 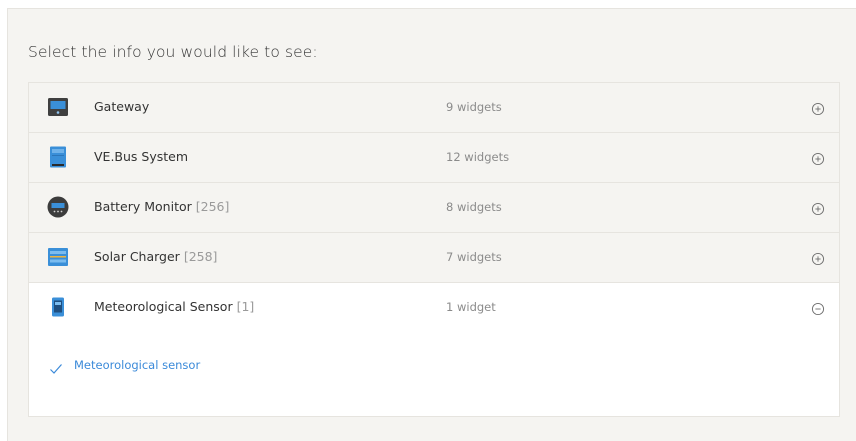 What do you see at coordinates (156, 256) in the screenshot?
I see `device-name: Solar Charger [258]` at bounding box center [156, 256].